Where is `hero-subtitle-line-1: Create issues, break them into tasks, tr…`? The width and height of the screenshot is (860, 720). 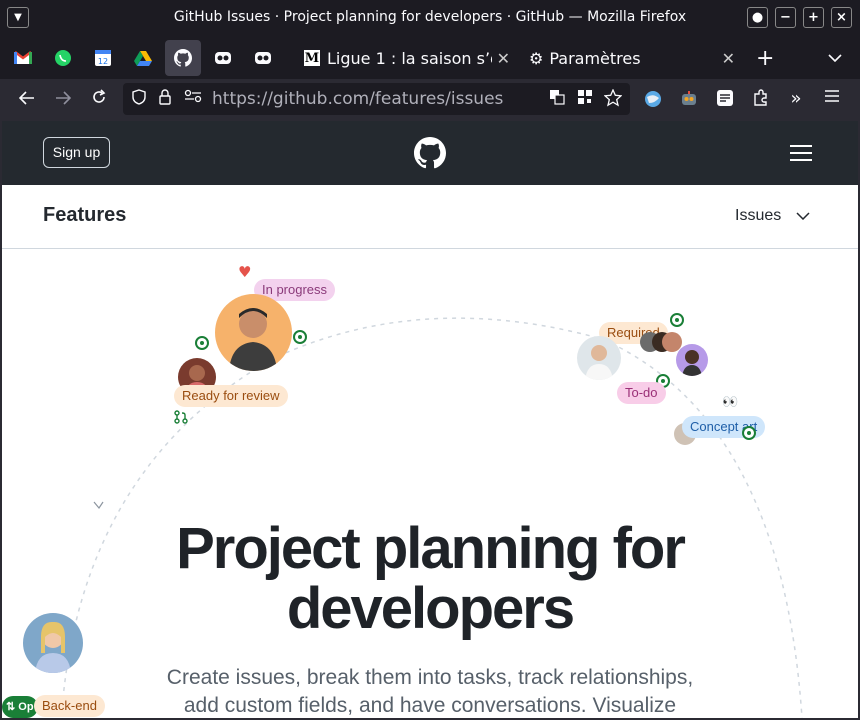 hero-subtitle-line-1: Create issues, break them into tasks, tr… is located at coordinates (430, 677).